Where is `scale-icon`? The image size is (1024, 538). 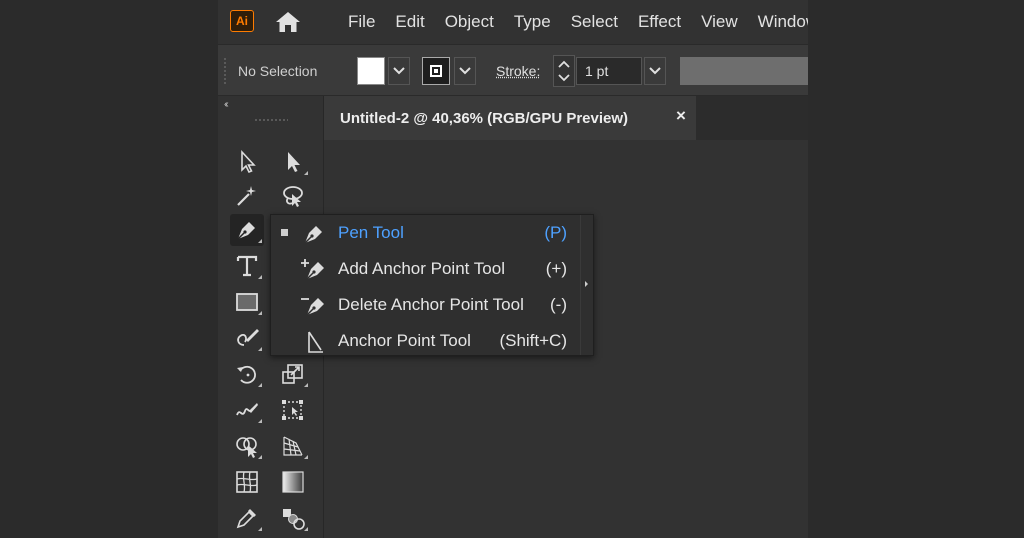
scale-icon is located at coordinates (292, 374).